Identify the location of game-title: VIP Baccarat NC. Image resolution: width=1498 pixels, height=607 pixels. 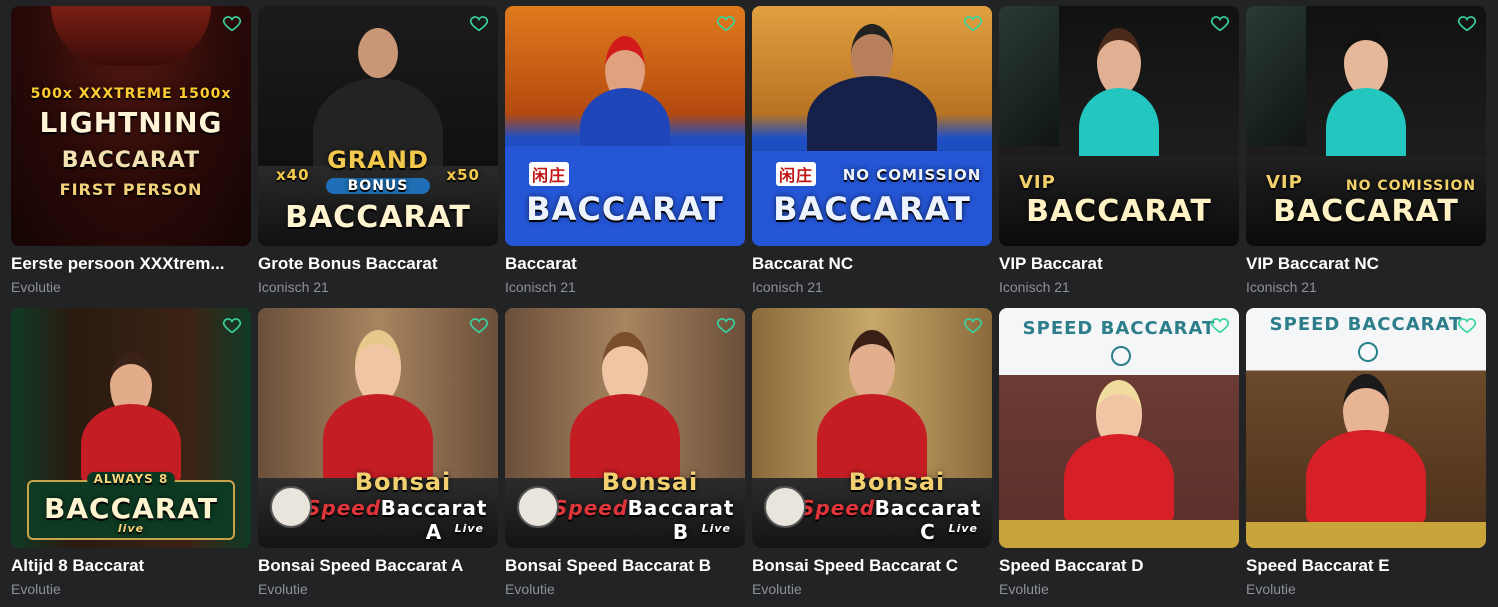
(1366, 264).